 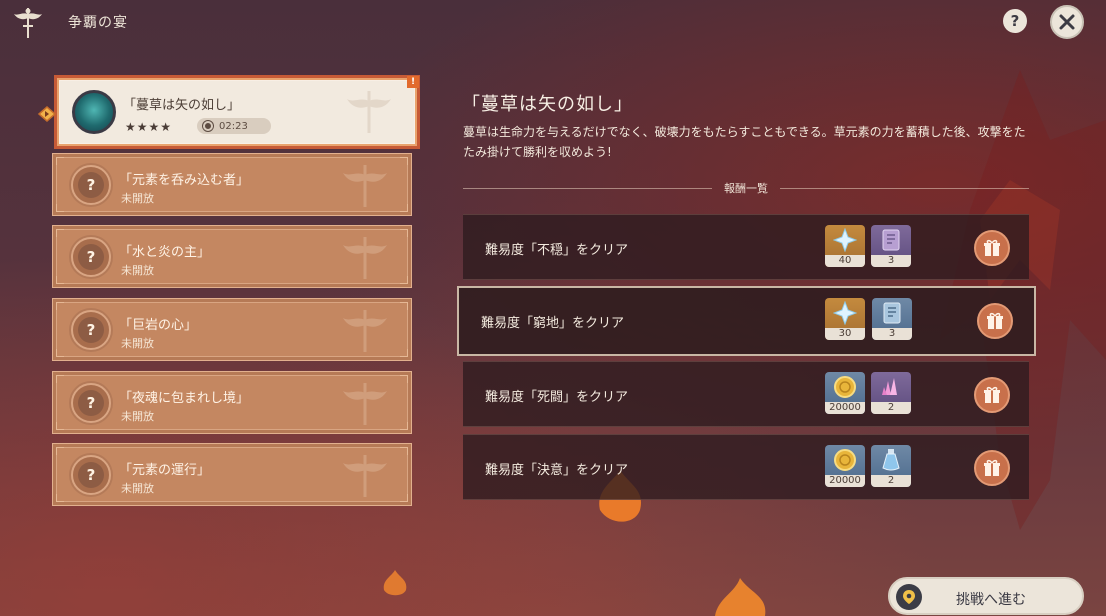 What do you see at coordinates (557, 397) in the screenshot?
I see `reward-condition: 難易度「死闘」をクリア` at bounding box center [557, 397].